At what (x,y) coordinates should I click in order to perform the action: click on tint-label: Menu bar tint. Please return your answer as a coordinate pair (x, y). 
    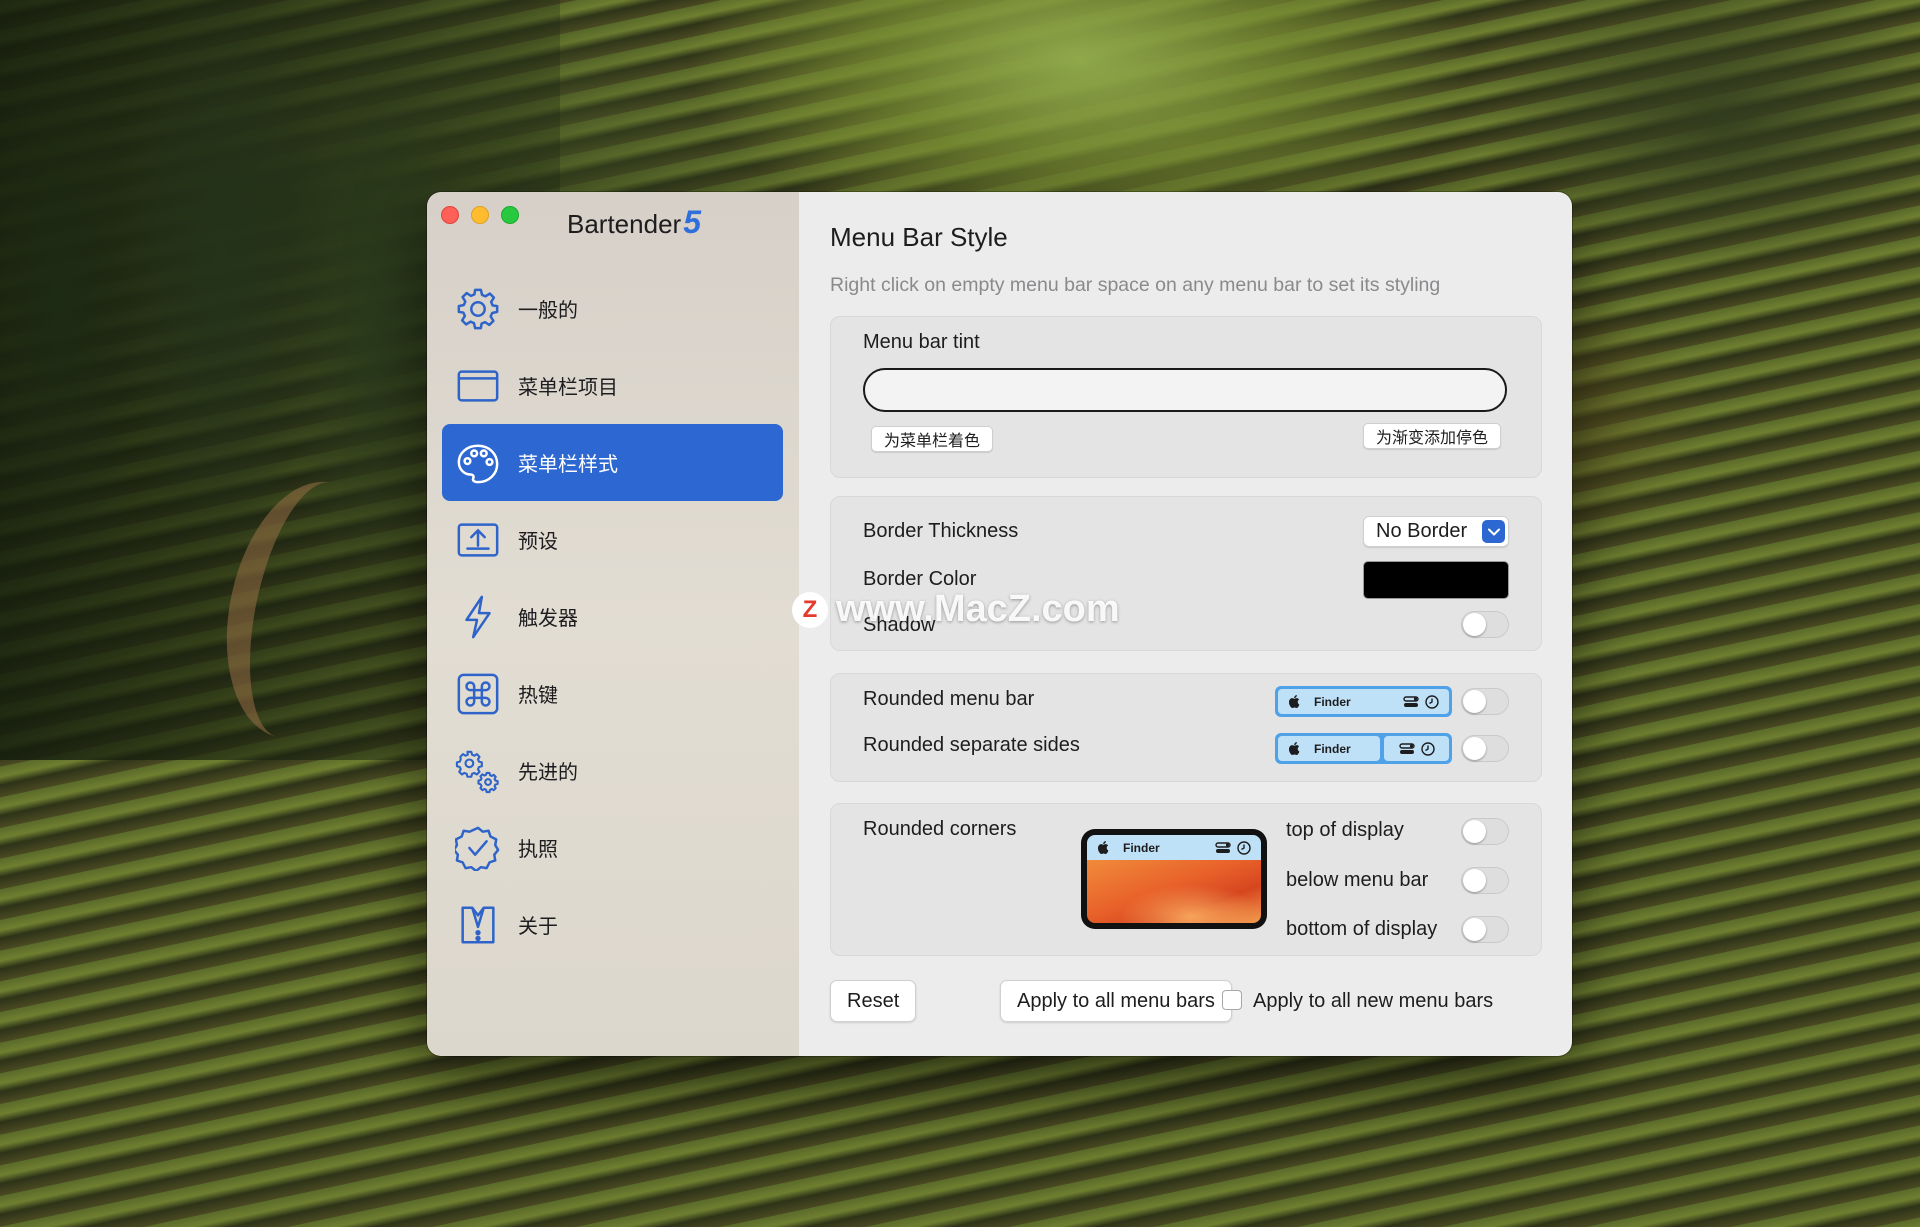
    Looking at the image, I should click on (921, 342).